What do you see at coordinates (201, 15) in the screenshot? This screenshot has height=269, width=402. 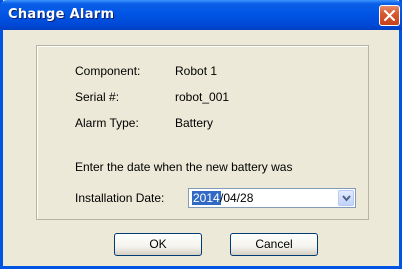 I see `title-bar: Change Alarm` at bounding box center [201, 15].